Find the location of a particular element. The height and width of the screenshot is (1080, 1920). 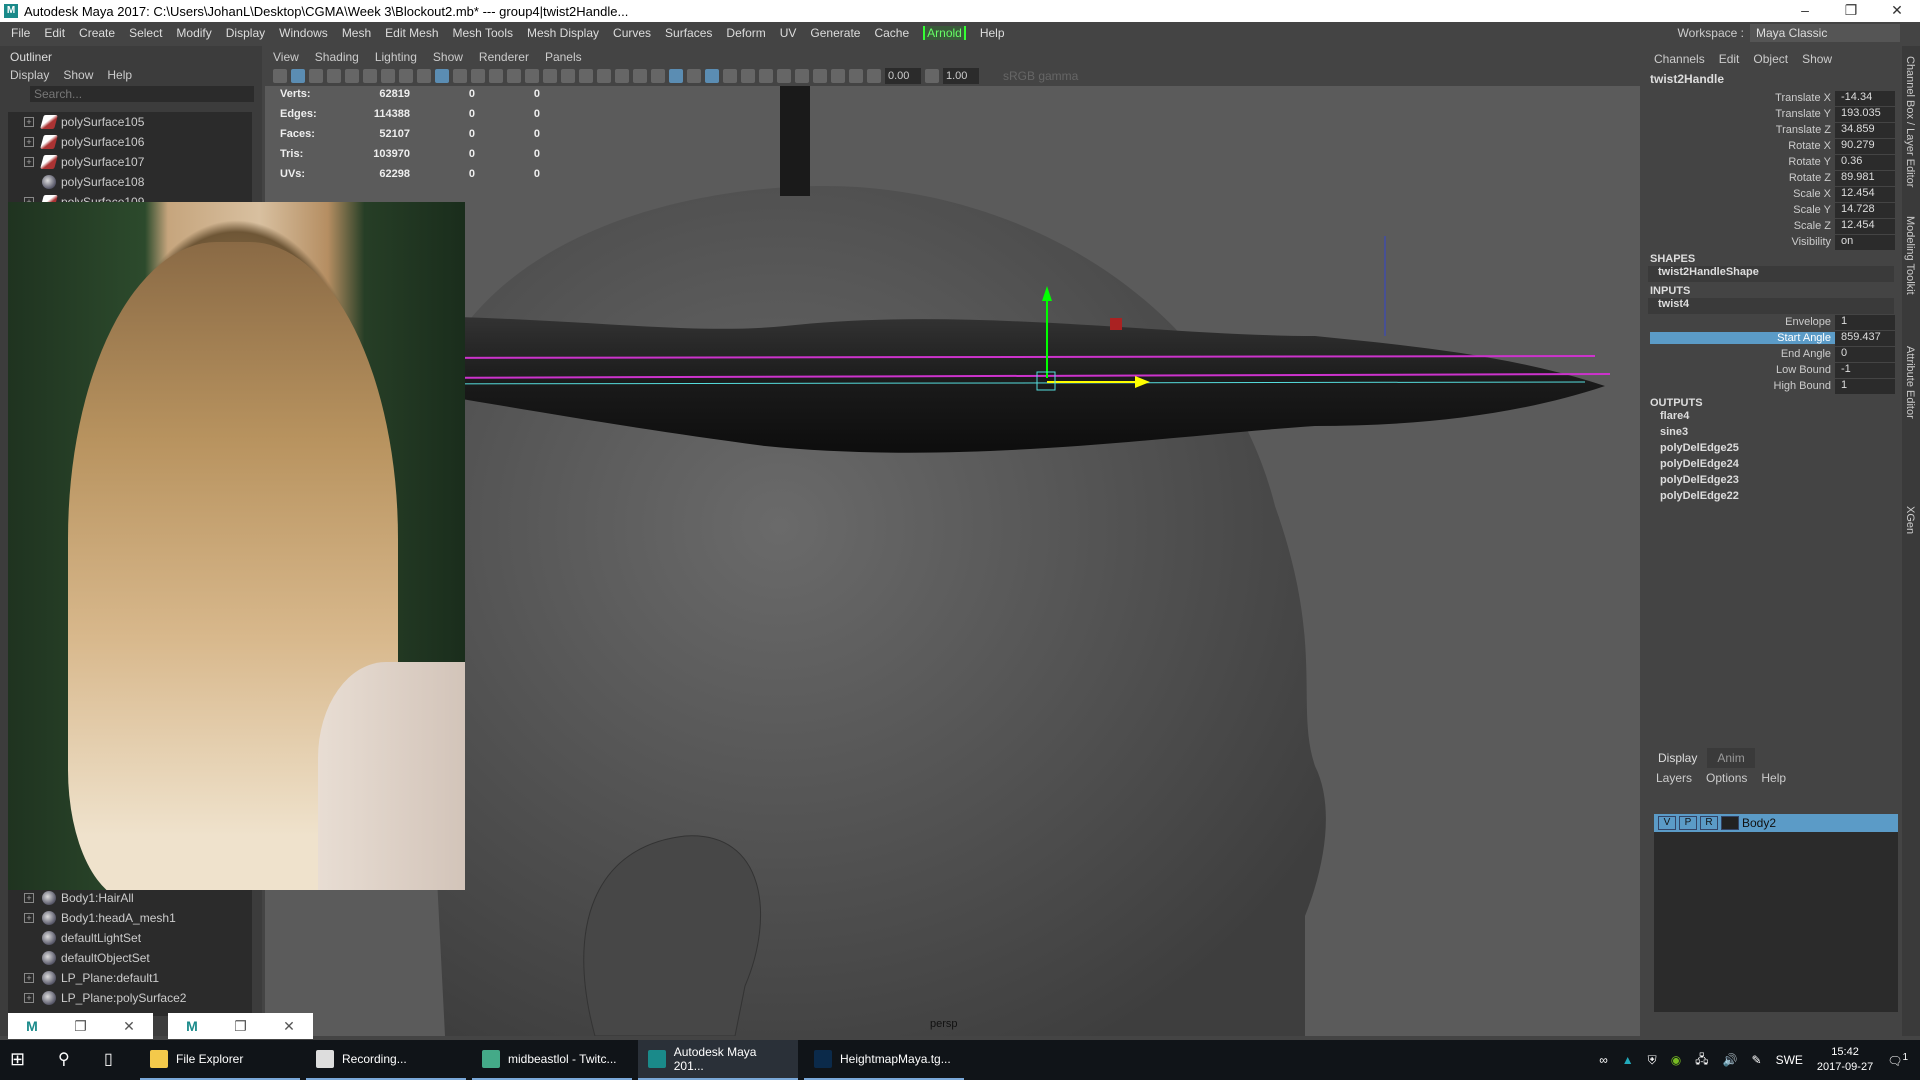

output-node: polyDelEdge24 is located at coordinates (1771, 466).